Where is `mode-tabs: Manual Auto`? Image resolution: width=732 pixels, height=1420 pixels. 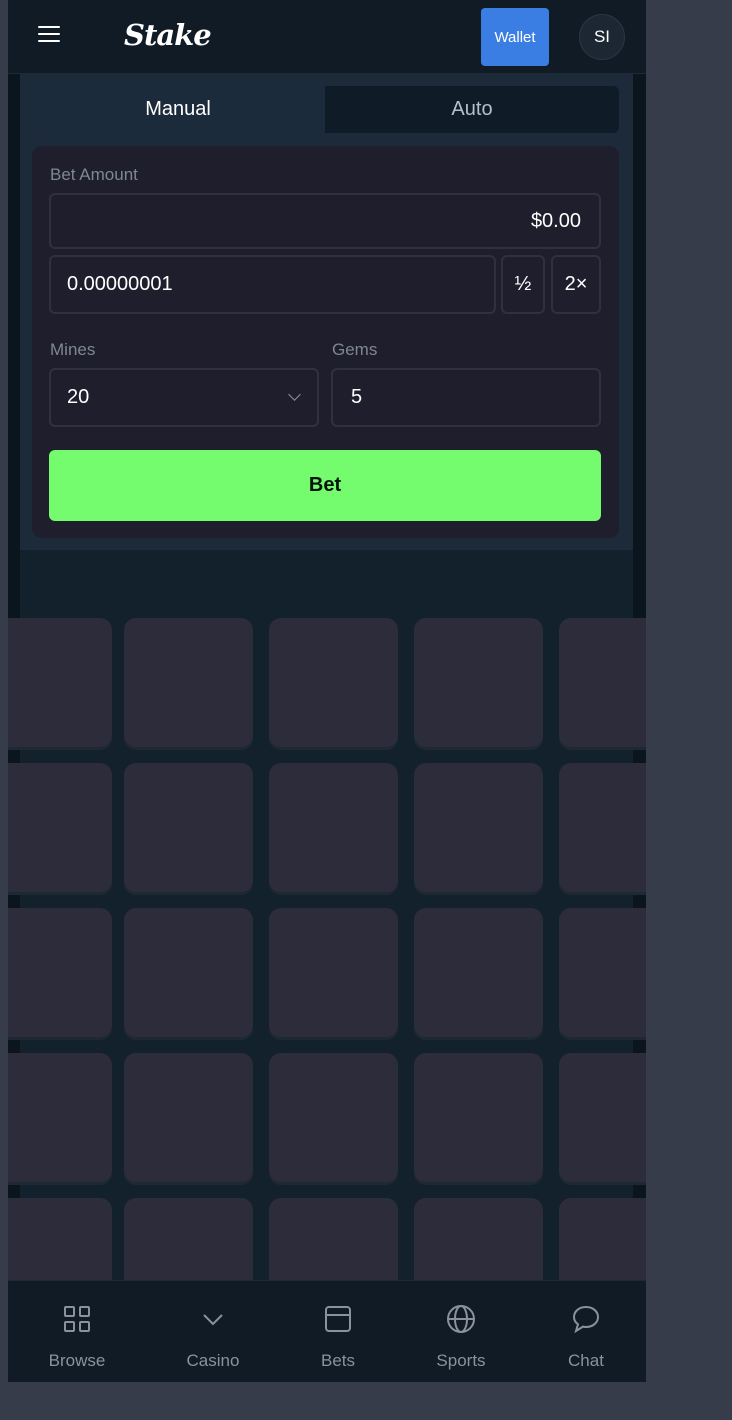 mode-tabs: Manual Auto is located at coordinates (325, 109).